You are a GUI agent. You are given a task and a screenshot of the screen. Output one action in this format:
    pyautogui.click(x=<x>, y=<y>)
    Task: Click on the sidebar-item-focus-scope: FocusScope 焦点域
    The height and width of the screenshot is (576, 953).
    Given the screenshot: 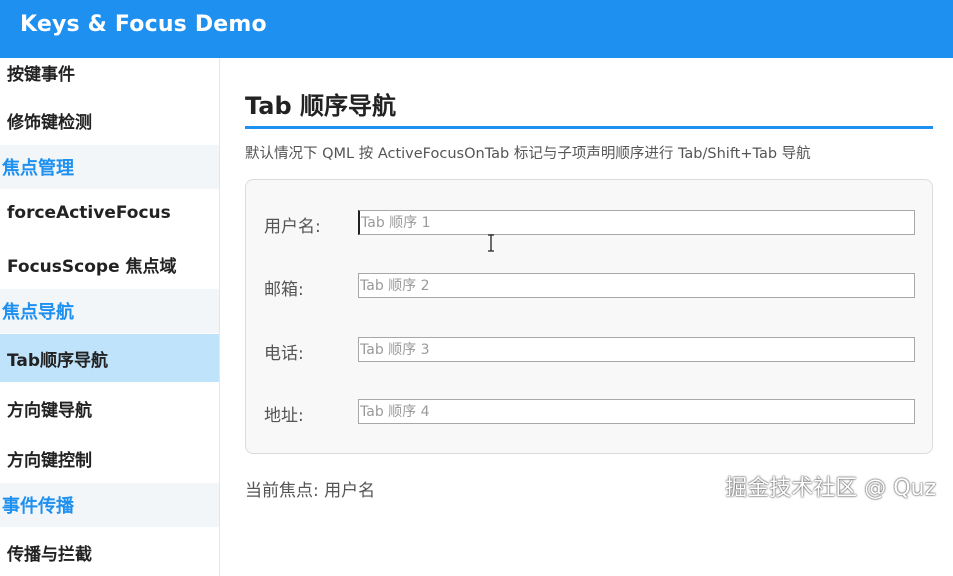 What is the action you would take?
    pyautogui.click(x=109, y=264)
    